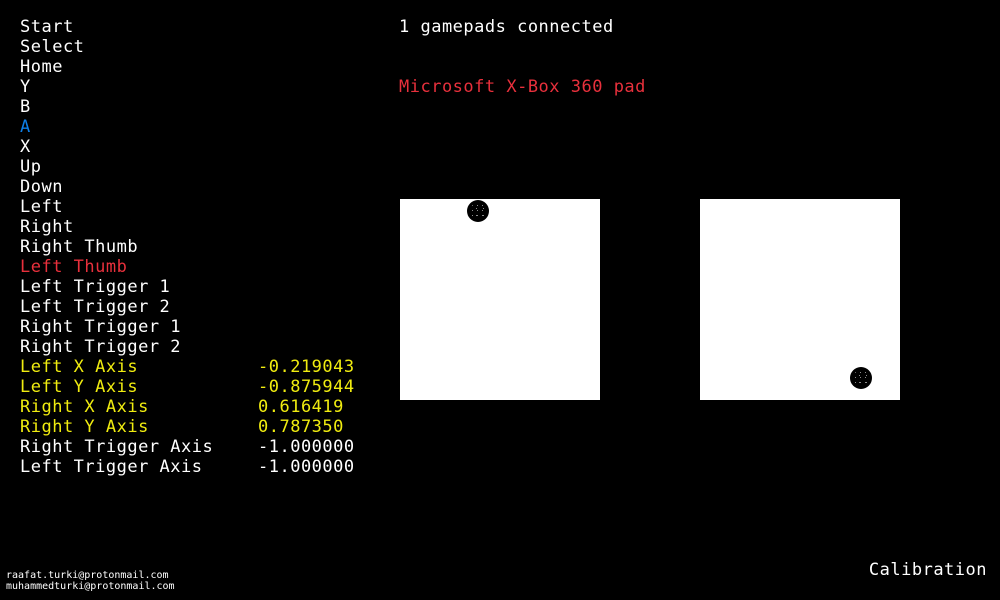  Describe the element at coordinates (205, 207) in the screenshot. I see `input-row: Left` at that location.